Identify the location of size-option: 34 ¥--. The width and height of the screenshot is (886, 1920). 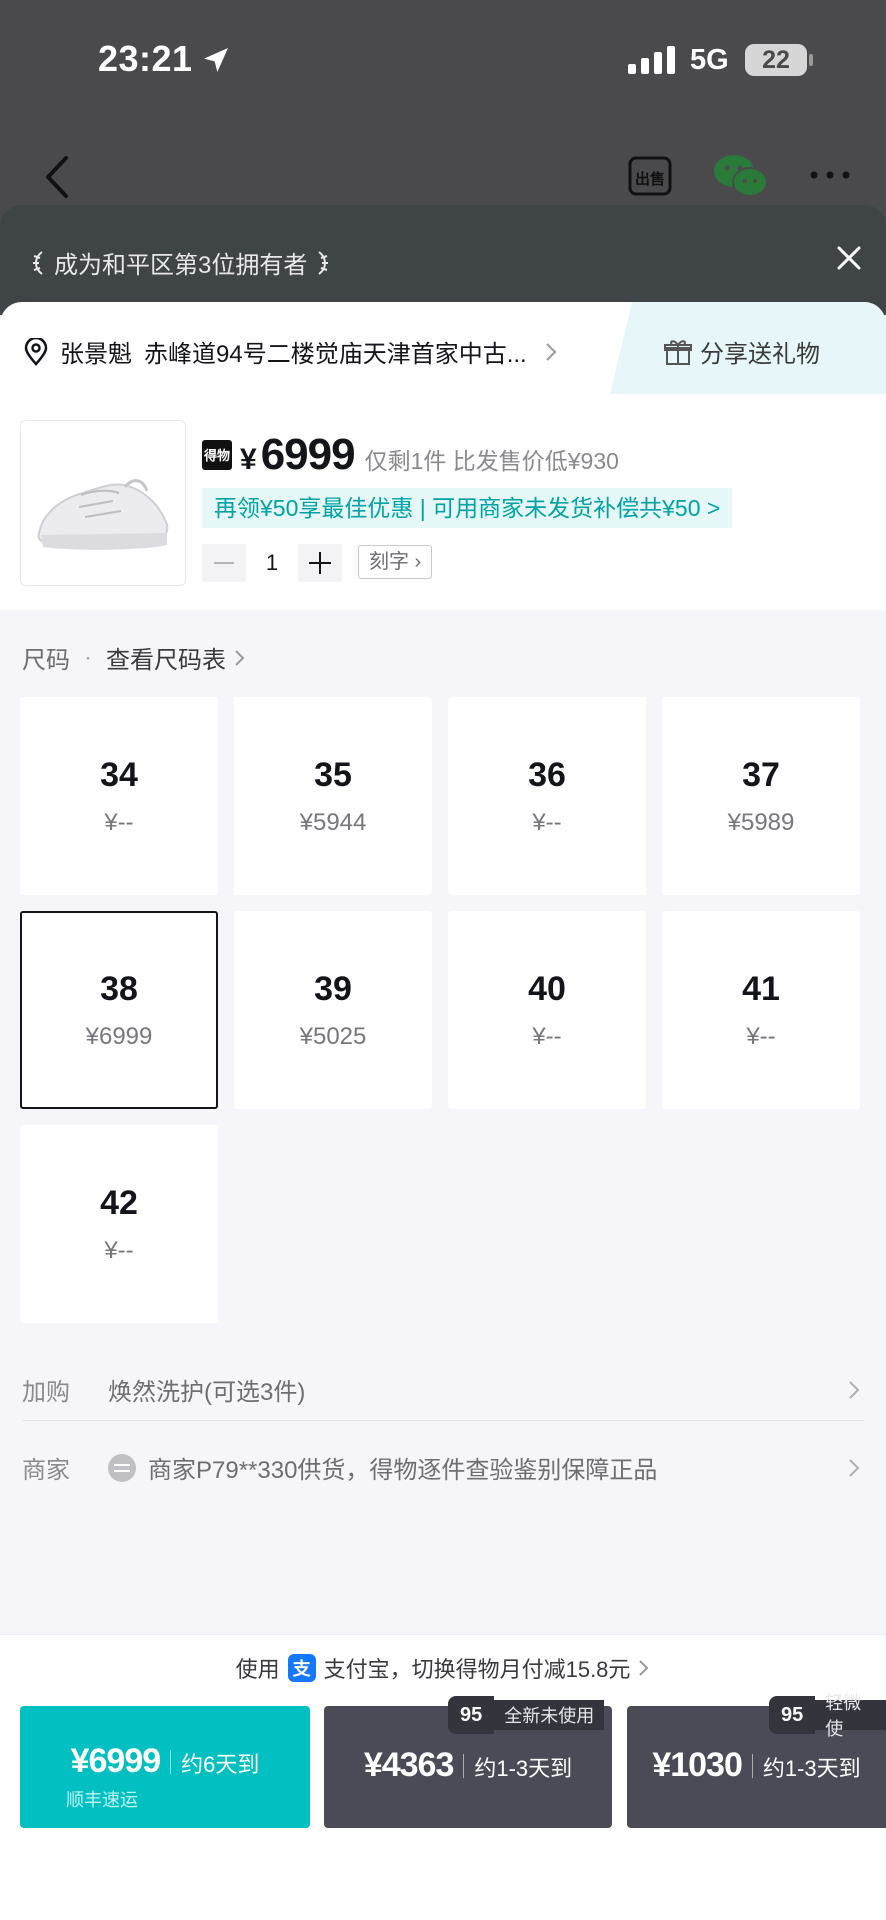
(119, 796).